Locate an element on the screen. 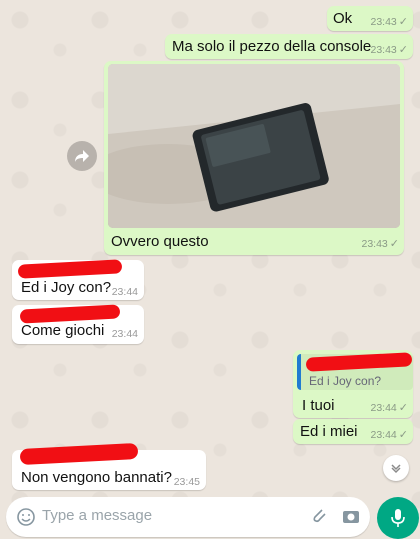  chevron-down-icon is located at coordinates (396, 469).